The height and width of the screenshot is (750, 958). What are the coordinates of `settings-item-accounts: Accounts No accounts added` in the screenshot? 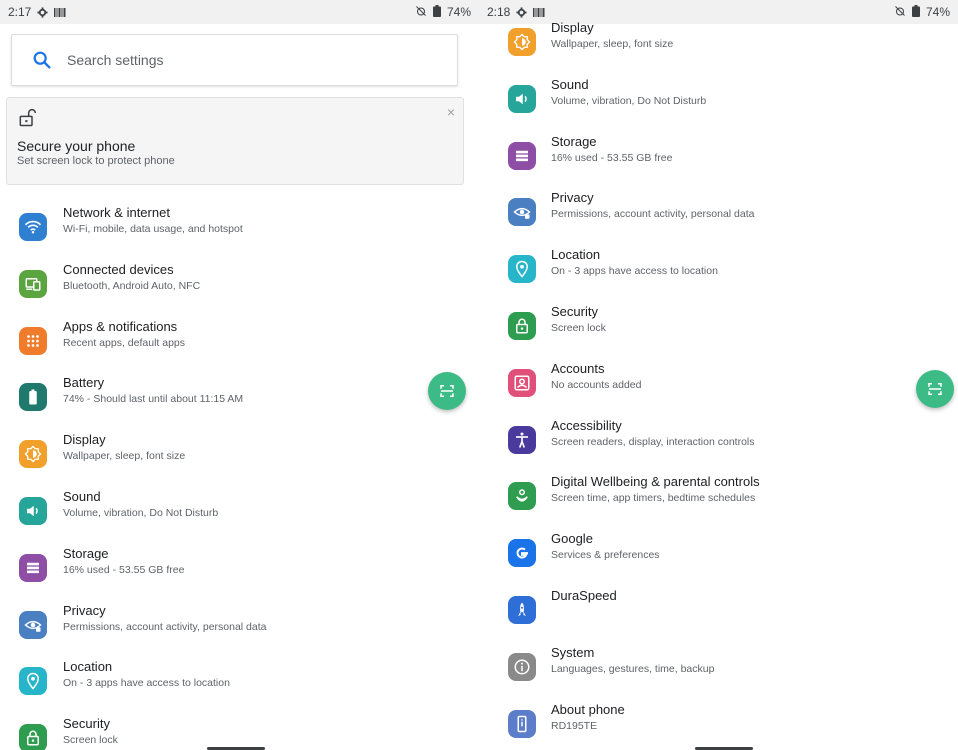 It's located at (718, 389).